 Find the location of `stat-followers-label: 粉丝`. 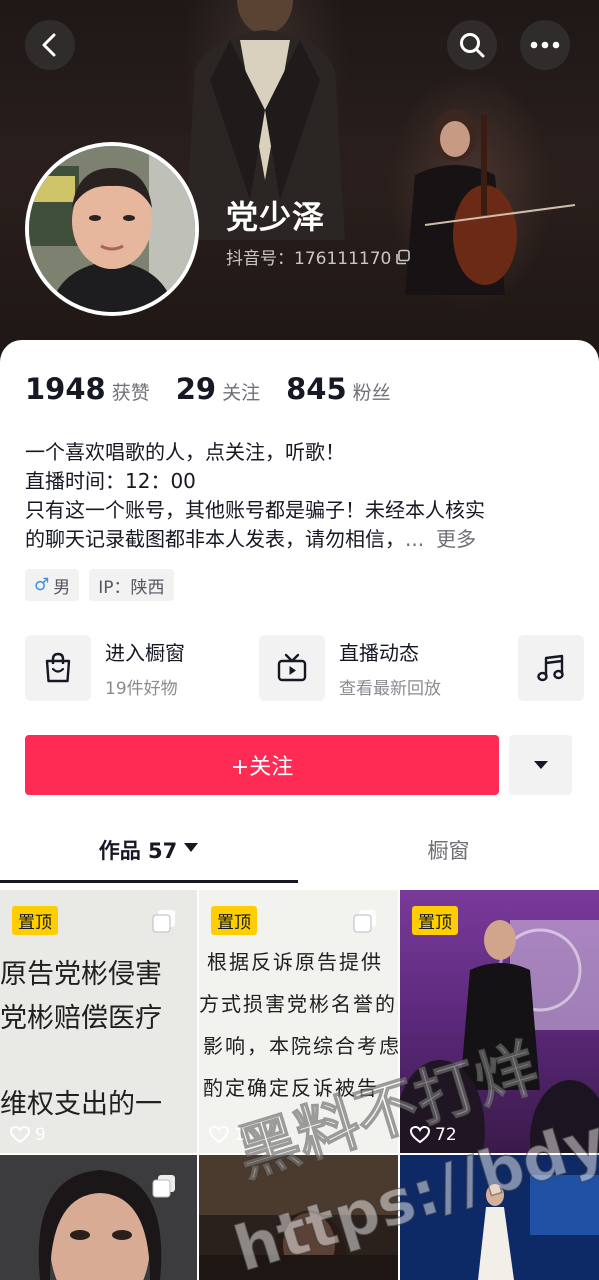

stat-followers-label: 粉丝 is located at coordinates (371, 393).